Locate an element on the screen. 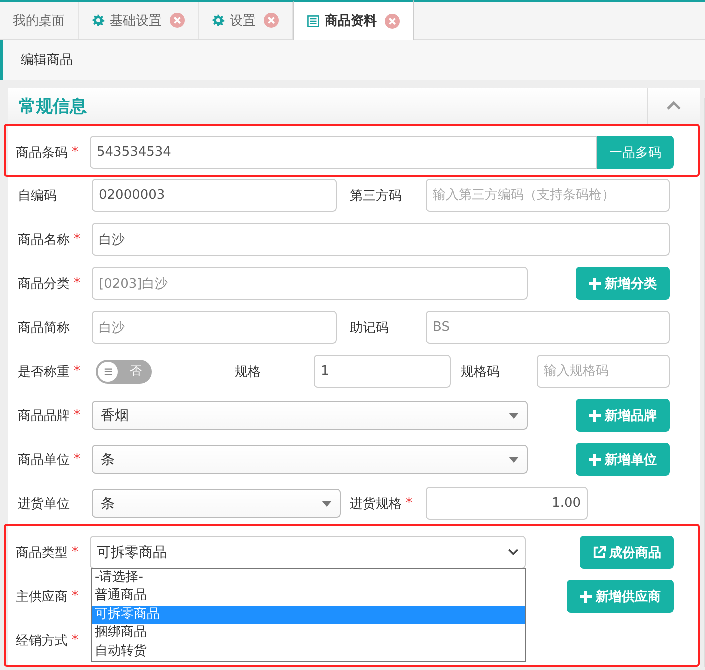 This screenshot has height=670, width=705. input-field: 输入规格码 is located at coordinates (603, 371).